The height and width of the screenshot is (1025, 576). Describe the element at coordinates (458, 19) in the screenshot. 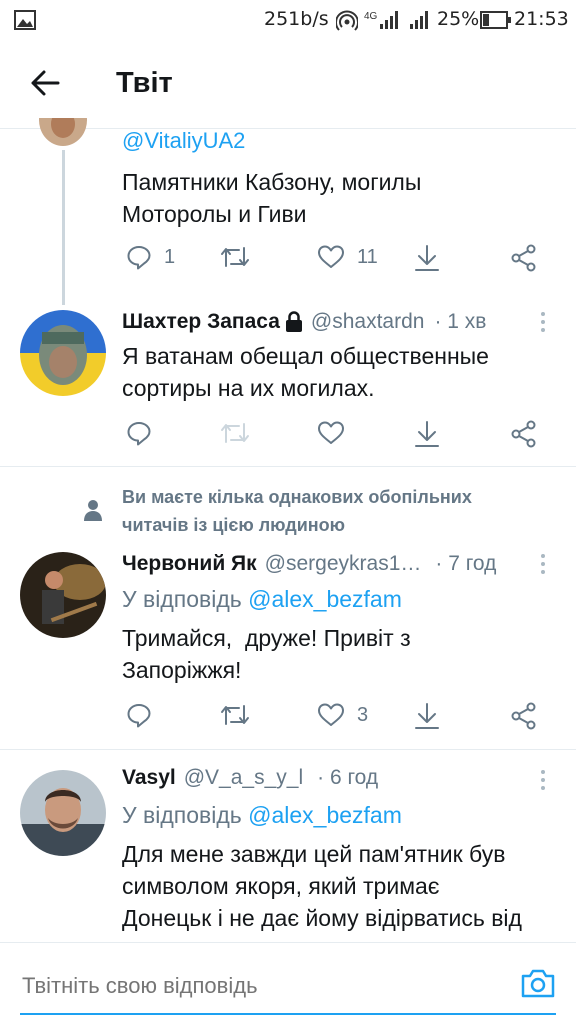

I see `battery-percent: 25%` at that location.